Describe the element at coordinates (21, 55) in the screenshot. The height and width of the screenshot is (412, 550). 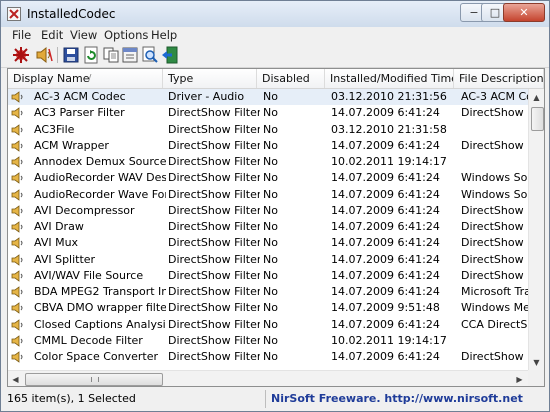
I see `disable-selected-icon` at that location.